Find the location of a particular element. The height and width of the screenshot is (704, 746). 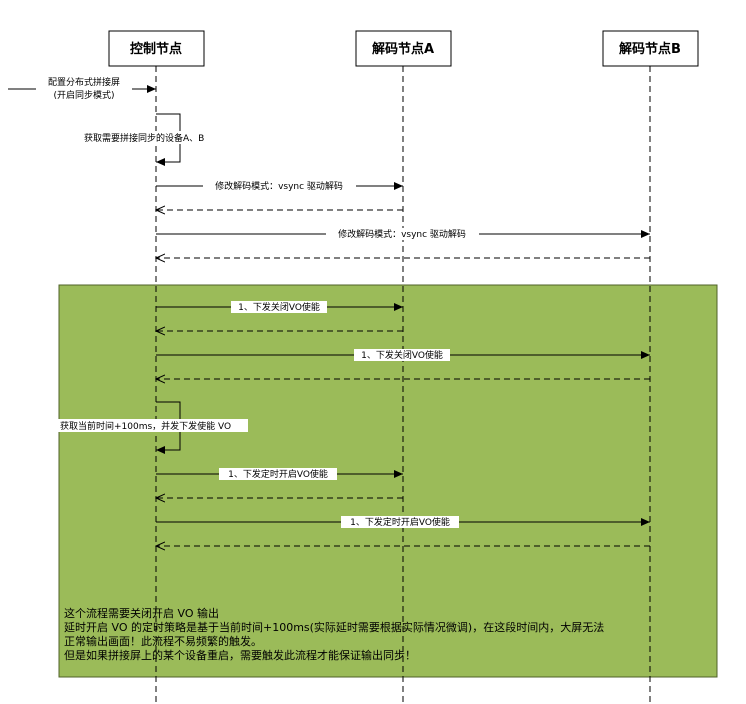

participant-control: 控制节点 is located at coordinates (156, 48).